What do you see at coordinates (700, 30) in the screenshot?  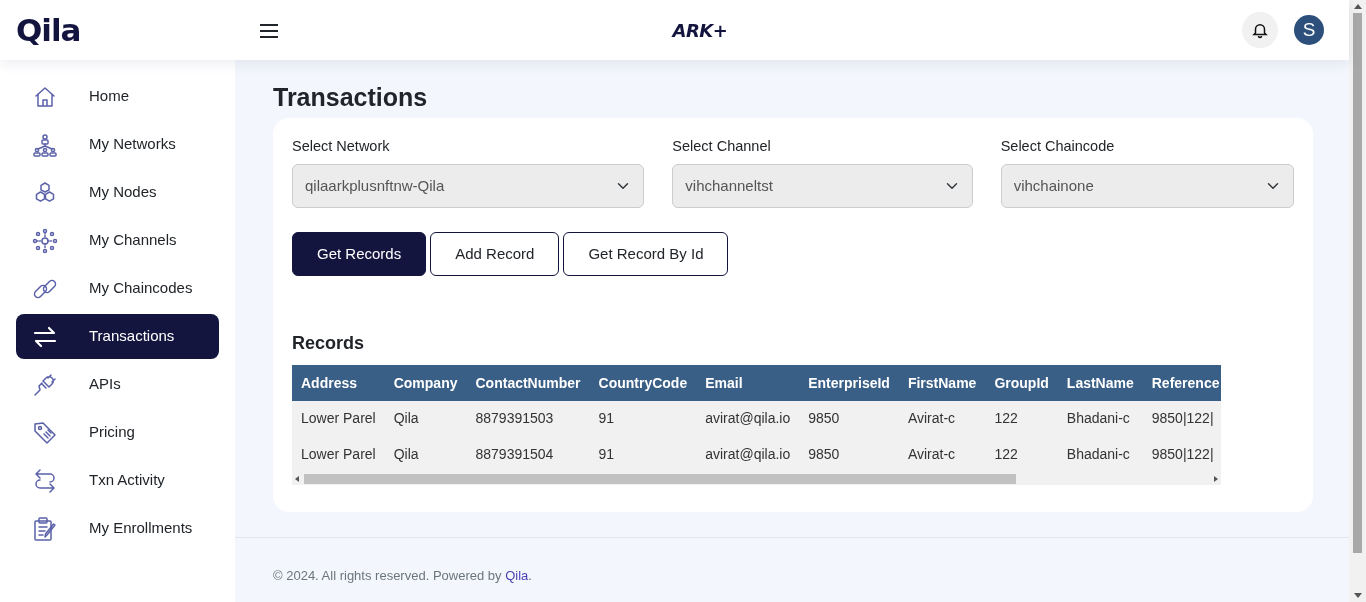 I see `brand-logo: ARK+` at bounding box center [700, 30].